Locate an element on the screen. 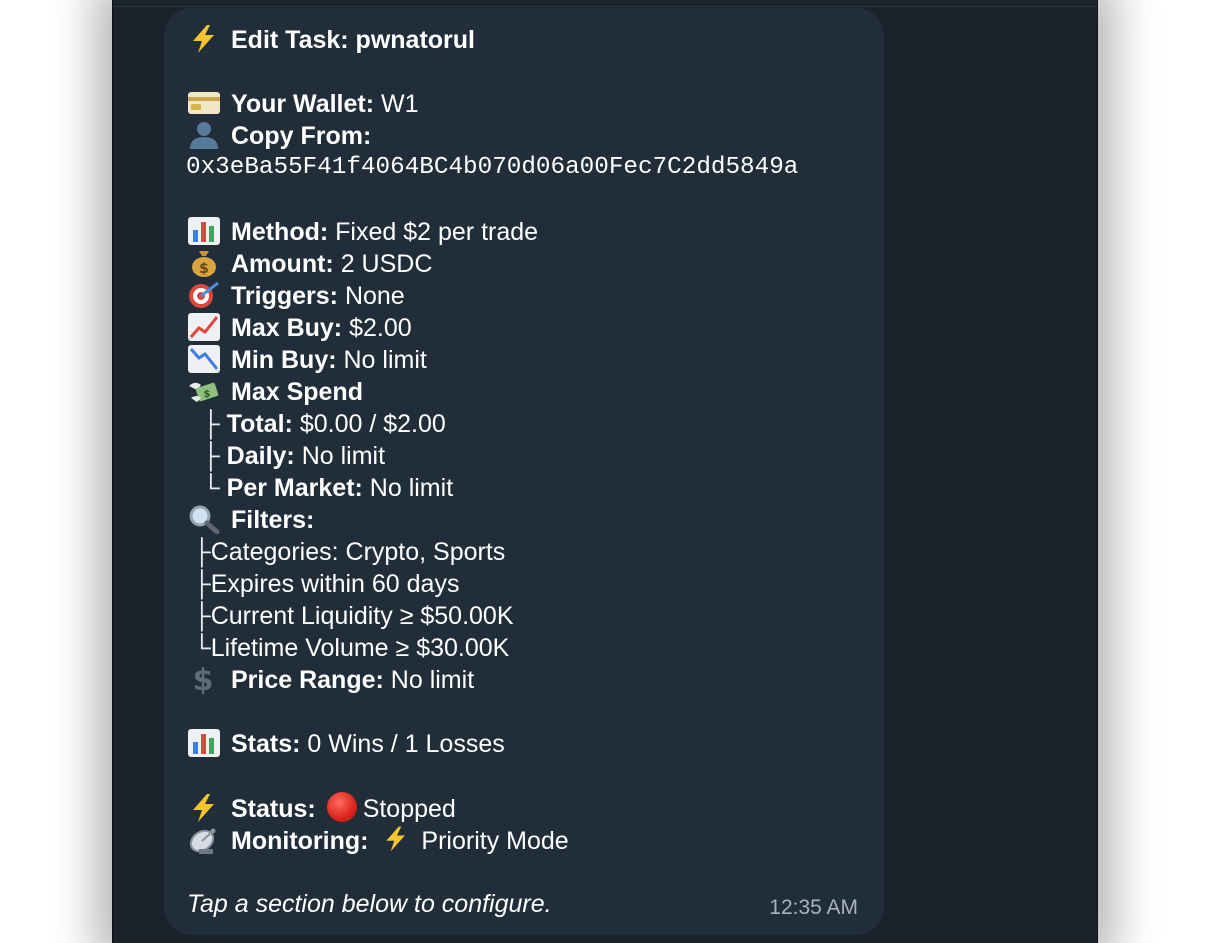 Image resolution: width=1210 pixels, height=943 pixels. max-spend-per-market: └ Per Market: No limit is located at coordinates (327, 488).